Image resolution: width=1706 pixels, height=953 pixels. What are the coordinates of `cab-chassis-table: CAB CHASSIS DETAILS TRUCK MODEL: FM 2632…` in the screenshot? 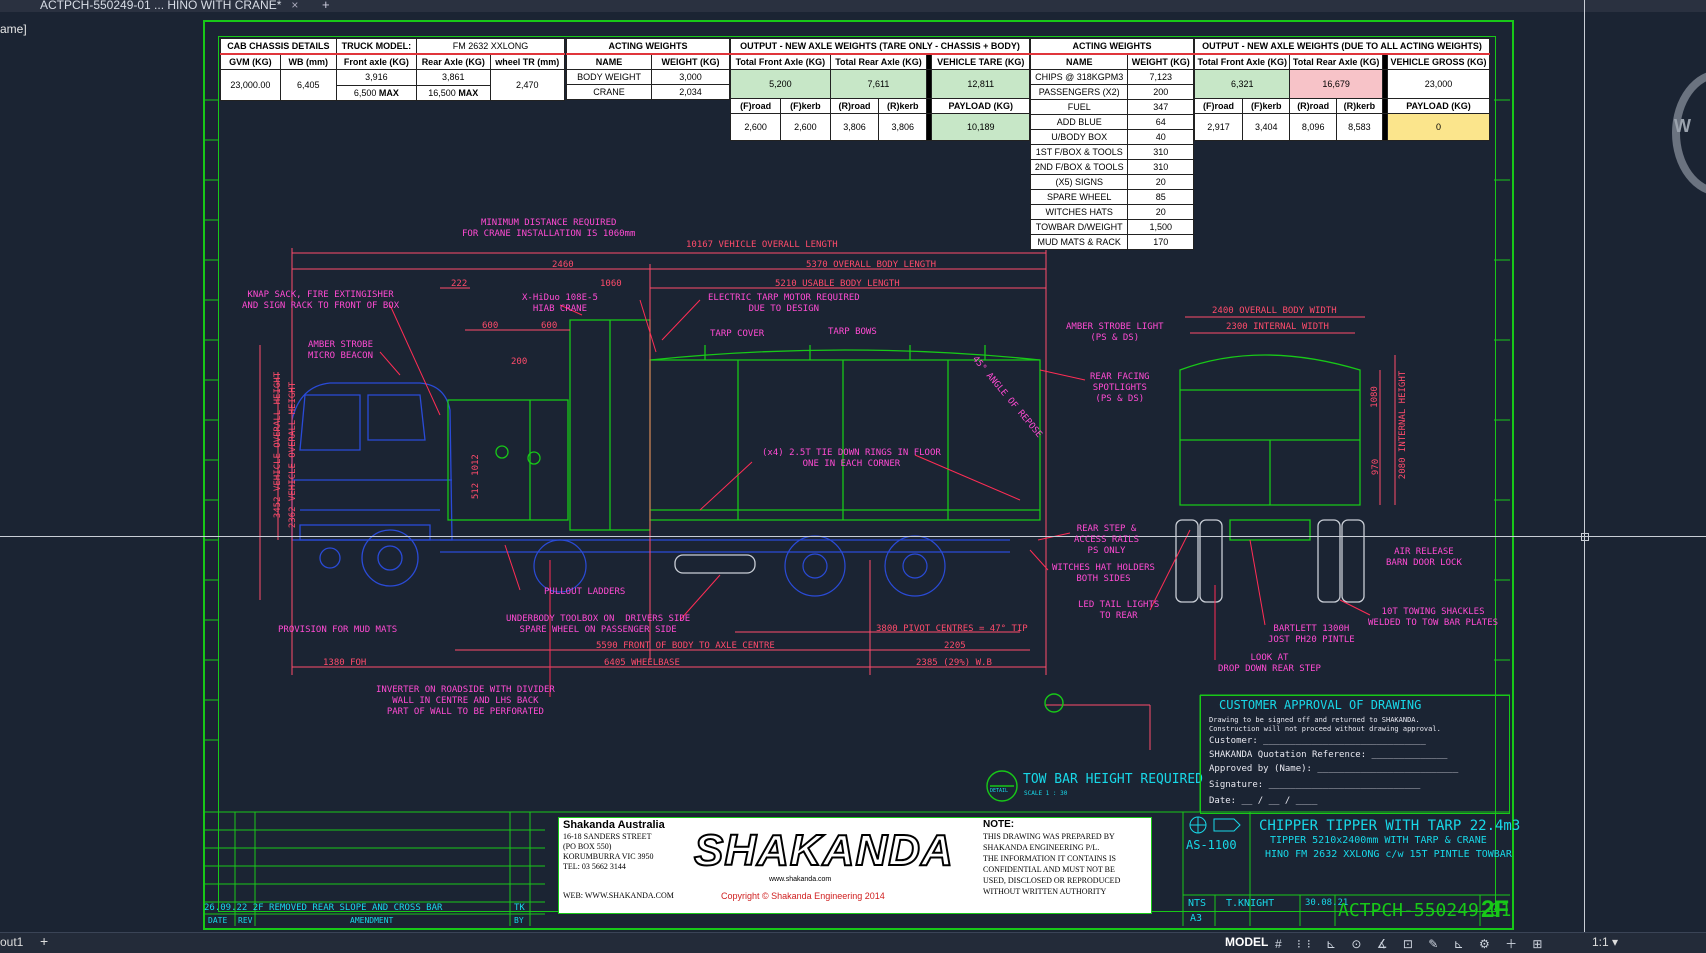 It's located at (393, 69).